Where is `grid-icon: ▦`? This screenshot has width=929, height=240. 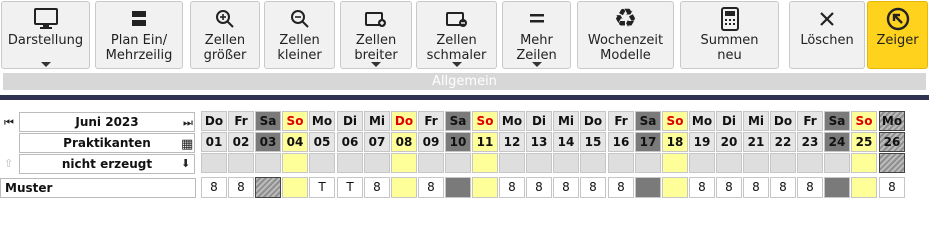 grid-icon: ▦ is located at coordinates (187, 144).